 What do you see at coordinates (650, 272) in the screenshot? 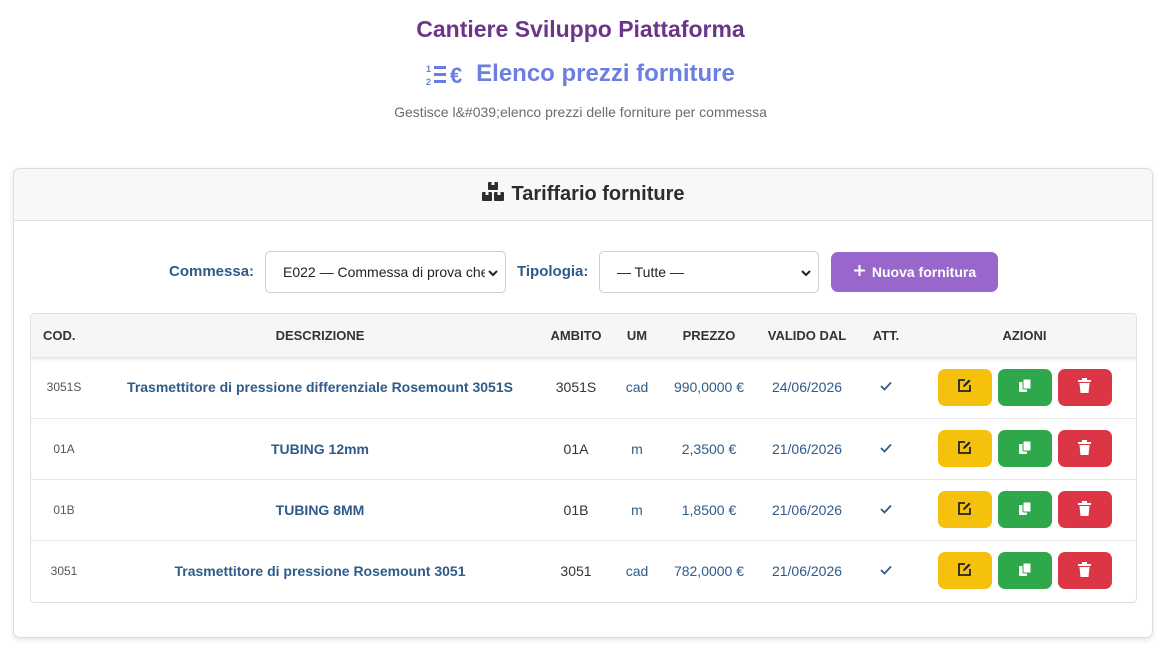
I see `tipologia-select-value: — Tutte —` at bounding box center [650, 272].